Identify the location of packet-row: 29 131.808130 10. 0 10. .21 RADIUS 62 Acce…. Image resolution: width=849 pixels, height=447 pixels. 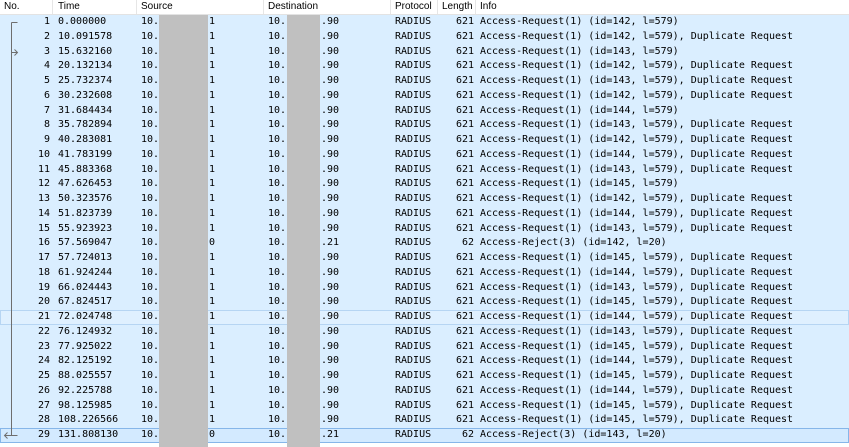
(424, 435).